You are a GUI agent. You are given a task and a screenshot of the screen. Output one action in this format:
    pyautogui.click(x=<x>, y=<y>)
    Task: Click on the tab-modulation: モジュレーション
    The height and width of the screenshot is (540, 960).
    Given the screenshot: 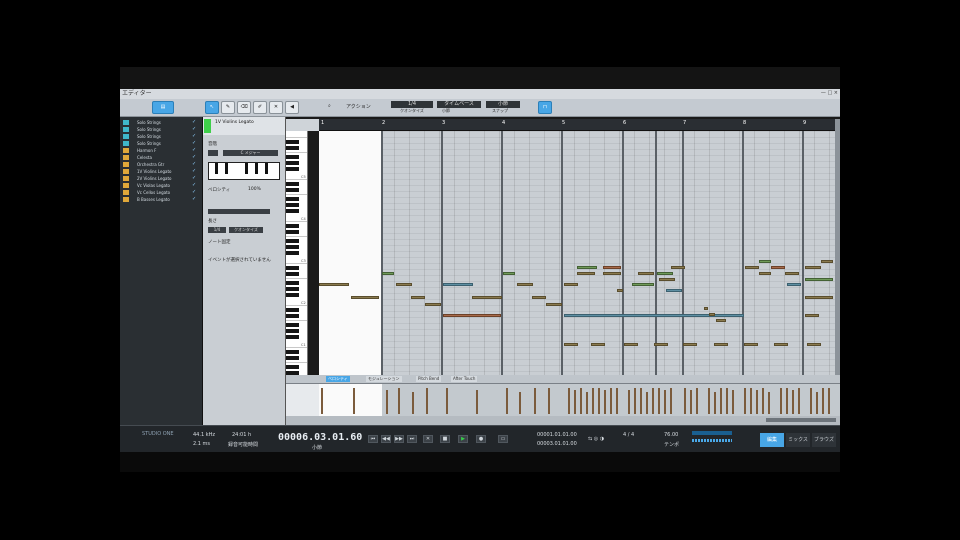 What is the action you would take?
    pyautogui.click(x=384, y=379)
    